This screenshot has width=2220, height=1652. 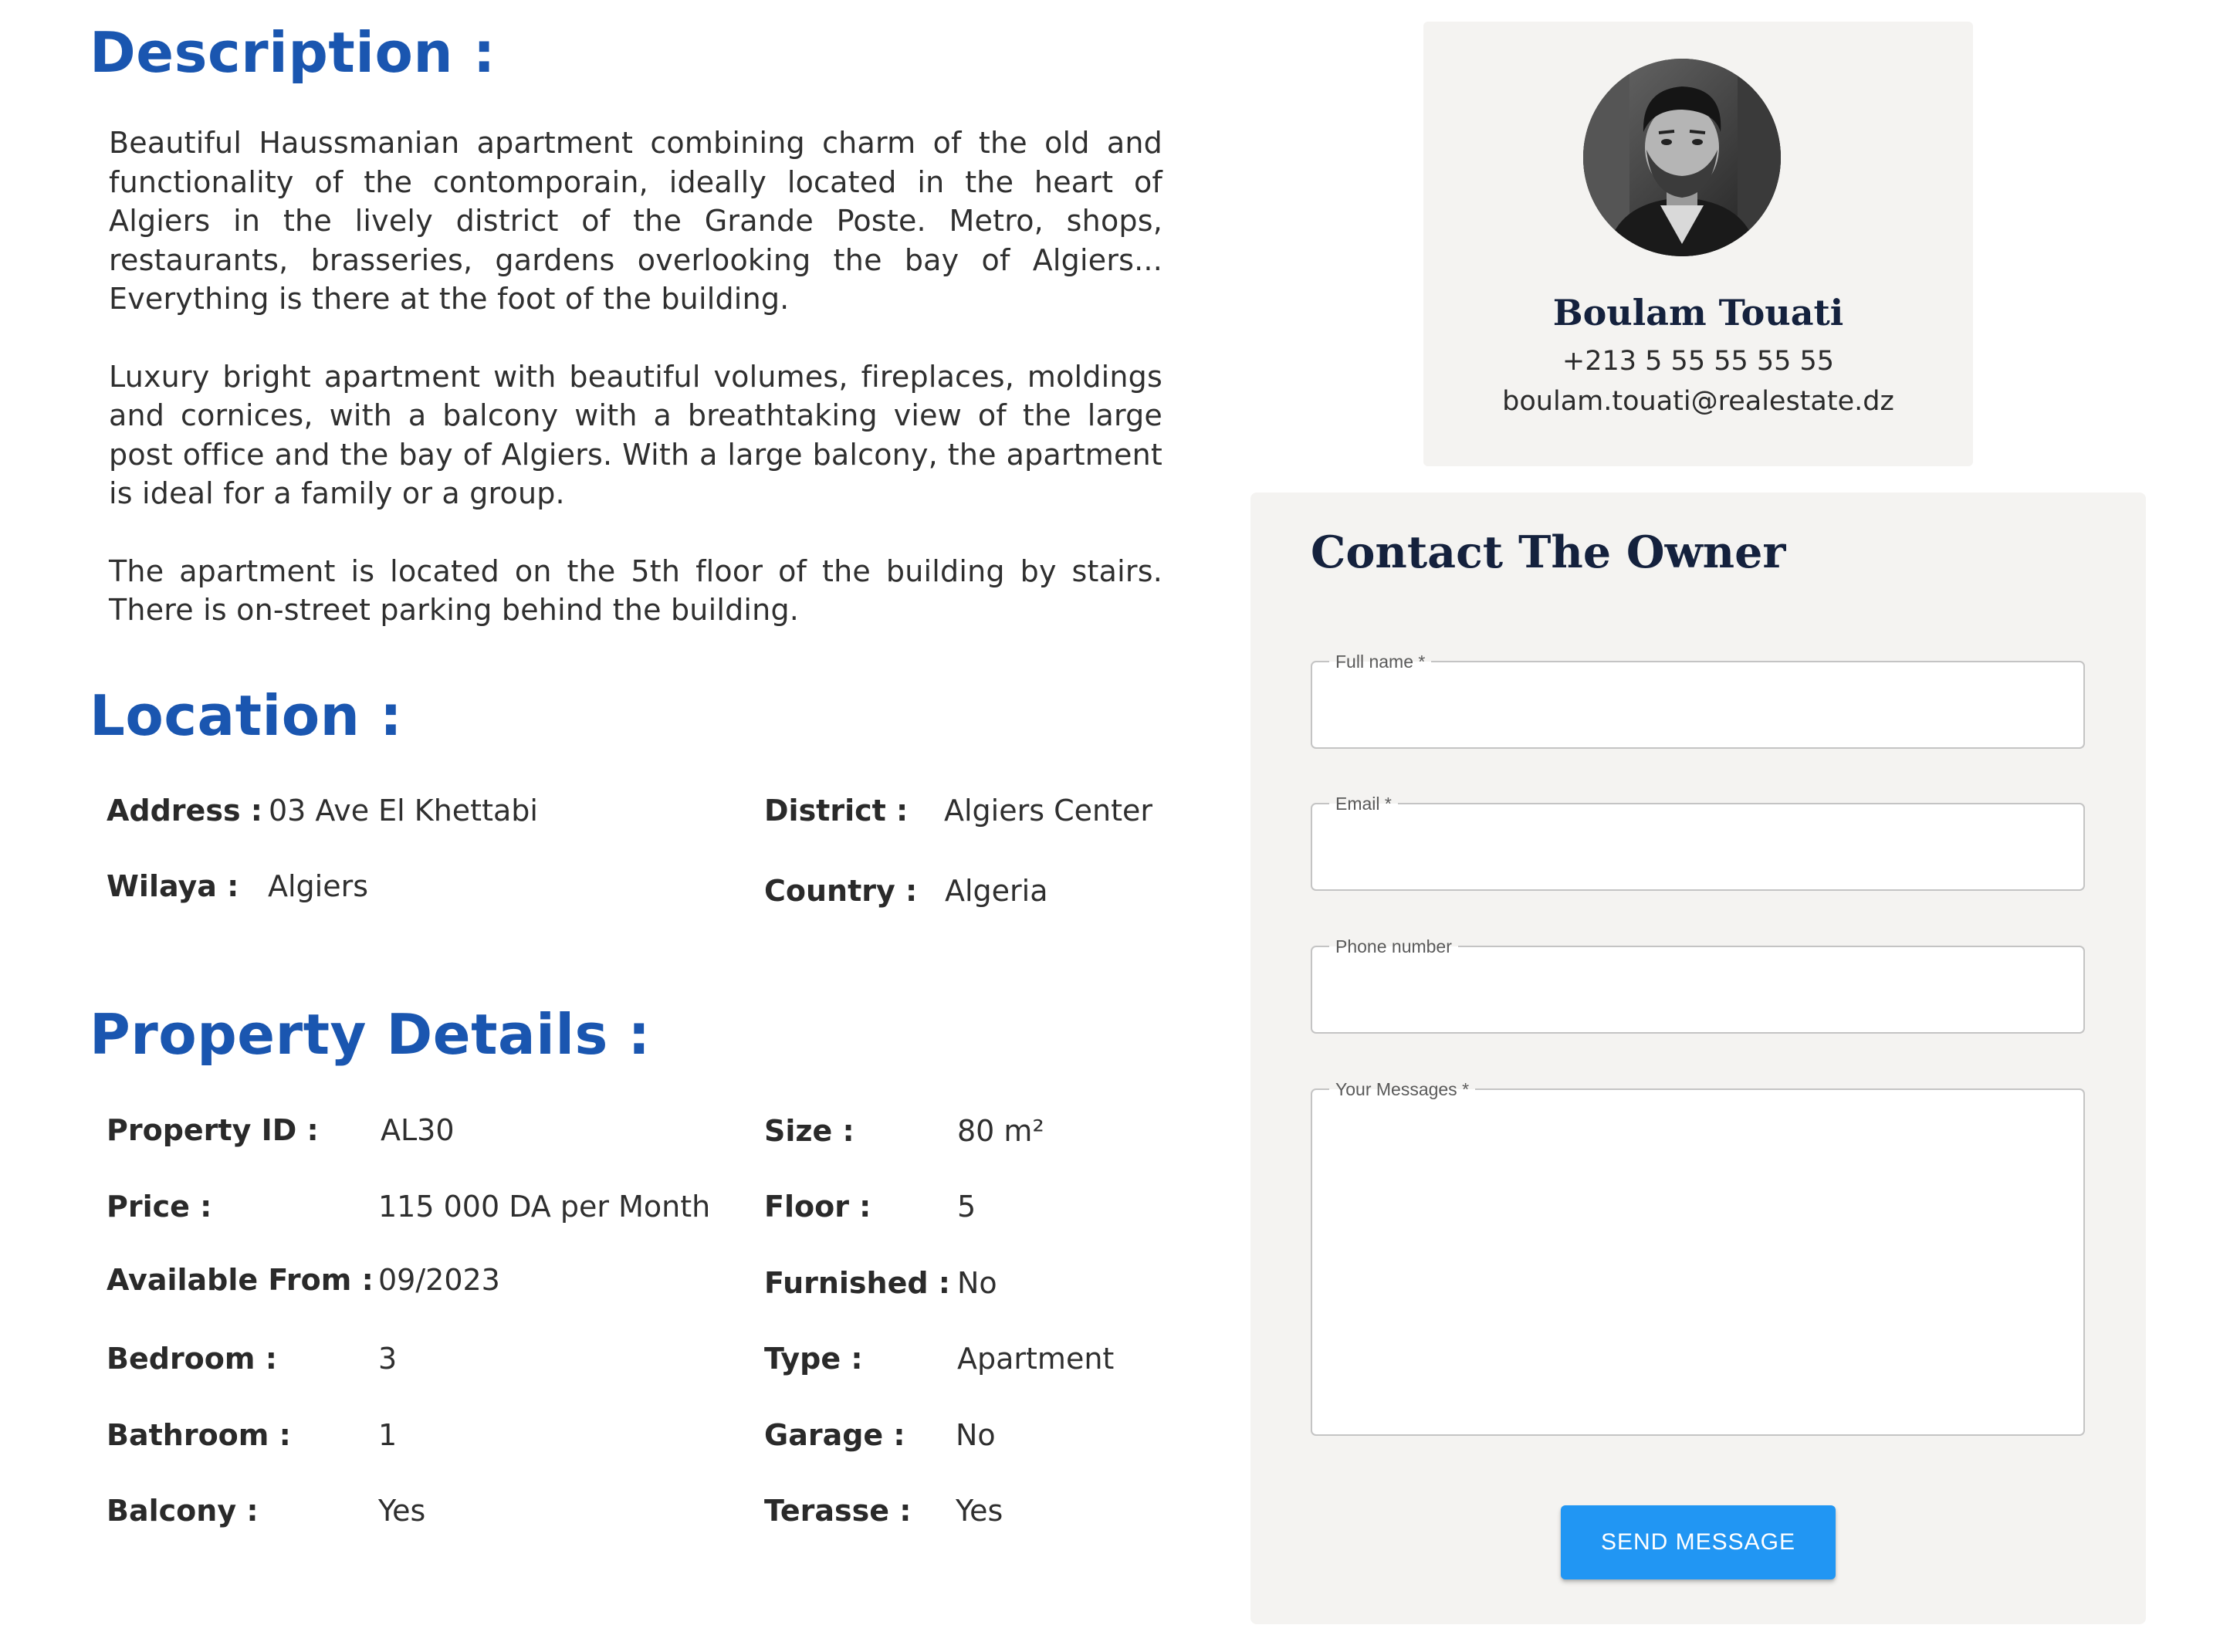 I want to click on phone-field: Phone number, so click(x=1698, y=985).